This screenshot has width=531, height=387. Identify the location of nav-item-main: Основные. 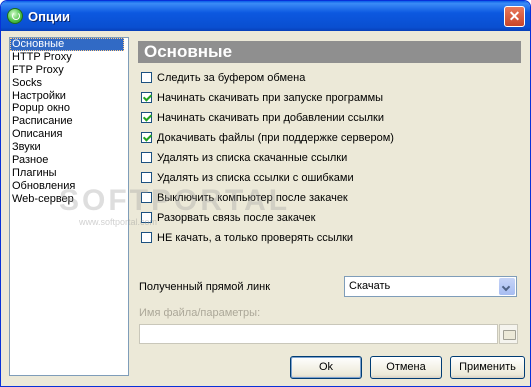
(67, 44).